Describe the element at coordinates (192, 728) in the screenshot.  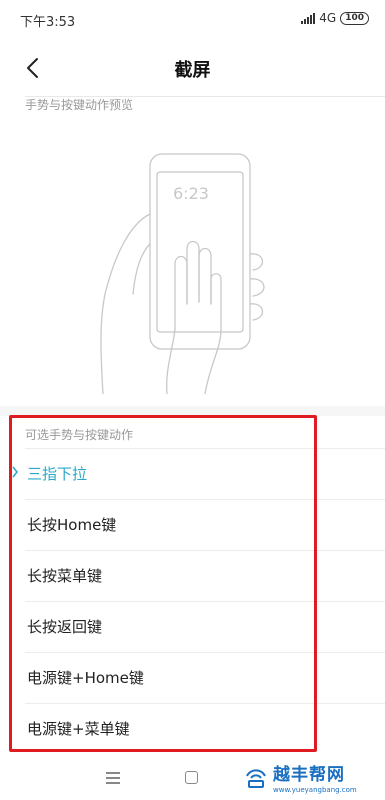
I see `option-power-menu: 电源键+菜单键` at that location.